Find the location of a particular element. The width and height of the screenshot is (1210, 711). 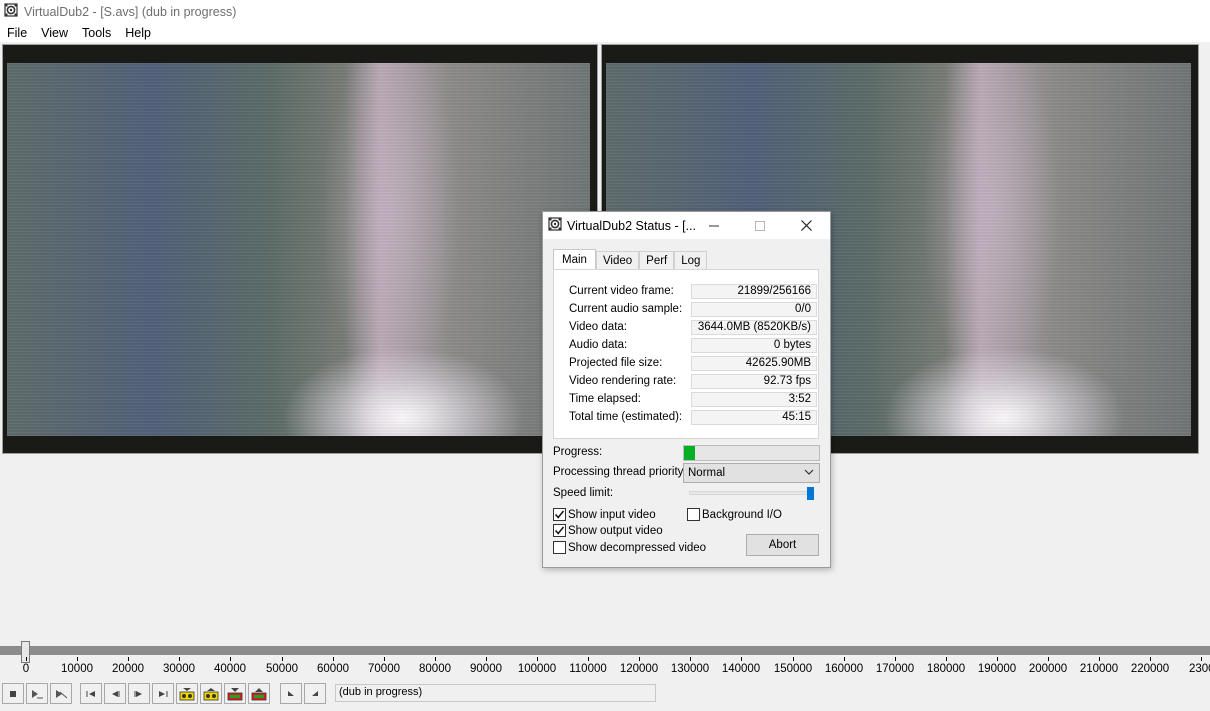

show-decompressed-video-checkbox: Show decompressed video is located at coordinates (629, 547).